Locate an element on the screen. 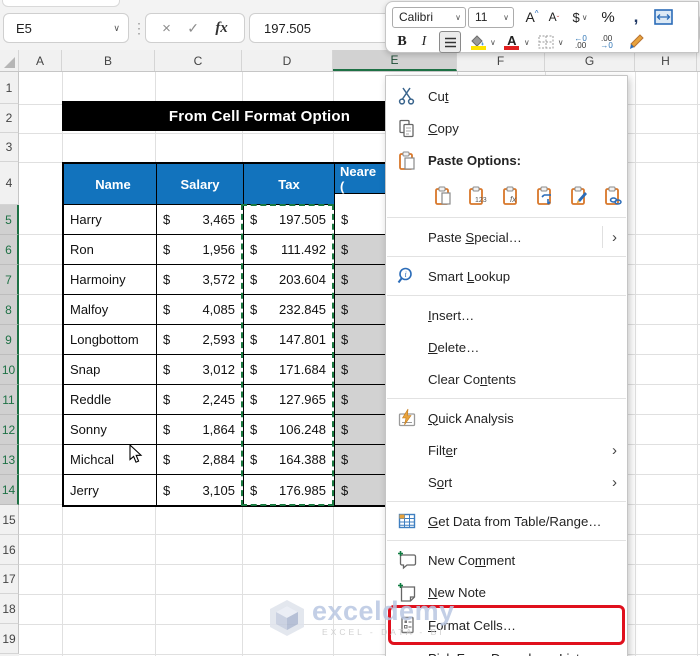  comma-style-button: , is located at coordinates (636, 17).